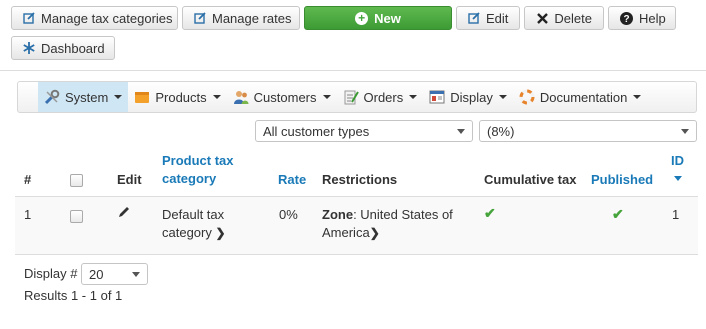  Describe the element at coordinates (387, 18) in the screenshot. I see `new-label: New` at that location.